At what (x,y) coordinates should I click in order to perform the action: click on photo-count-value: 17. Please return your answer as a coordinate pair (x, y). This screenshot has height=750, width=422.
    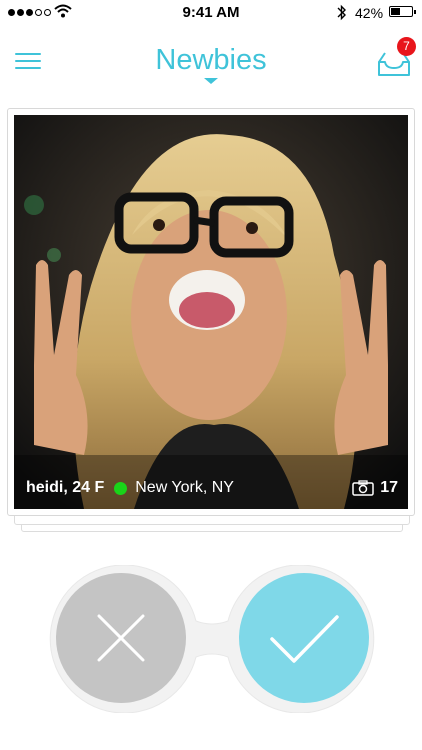
    Looking at the image, I should click on (389, 487).